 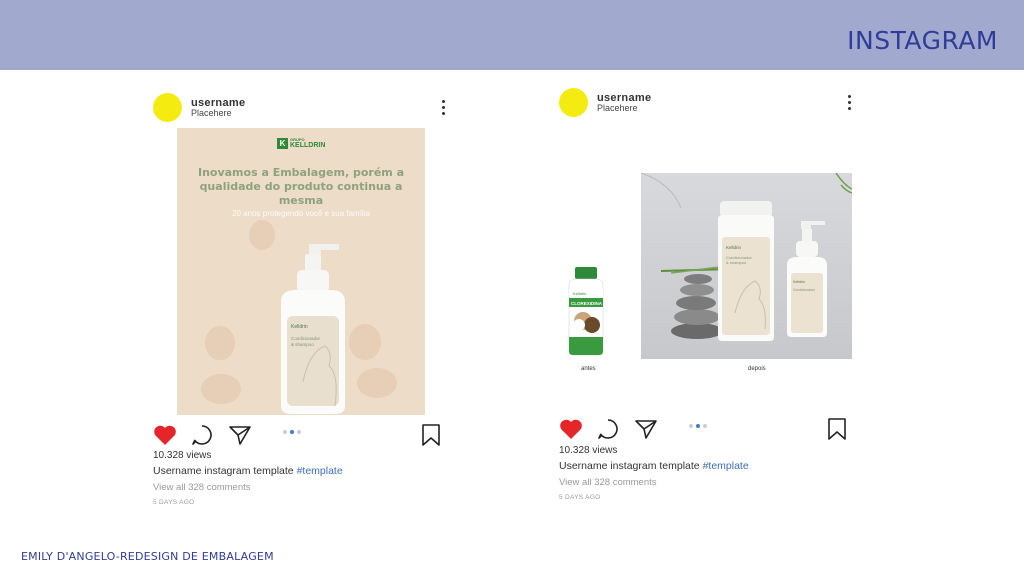 What do you see at coordinates (313, 329) in the screenshot?
I see `pump-bottle-illustration: Kelldrin Condicionador & shampoo` at bounding box center [313, 329].